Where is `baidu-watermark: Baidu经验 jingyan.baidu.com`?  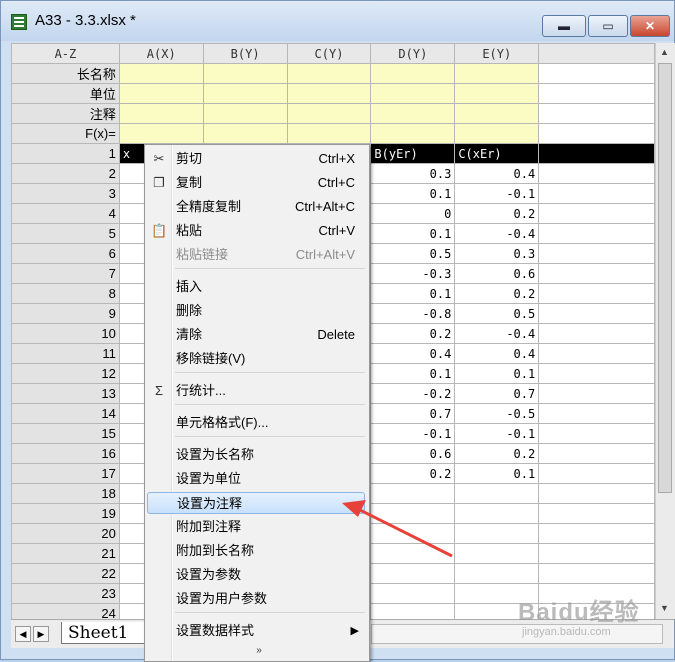 baidu-watermark: Baidu经验 jingyan.baidu.com is located at coordinates (580, 618).